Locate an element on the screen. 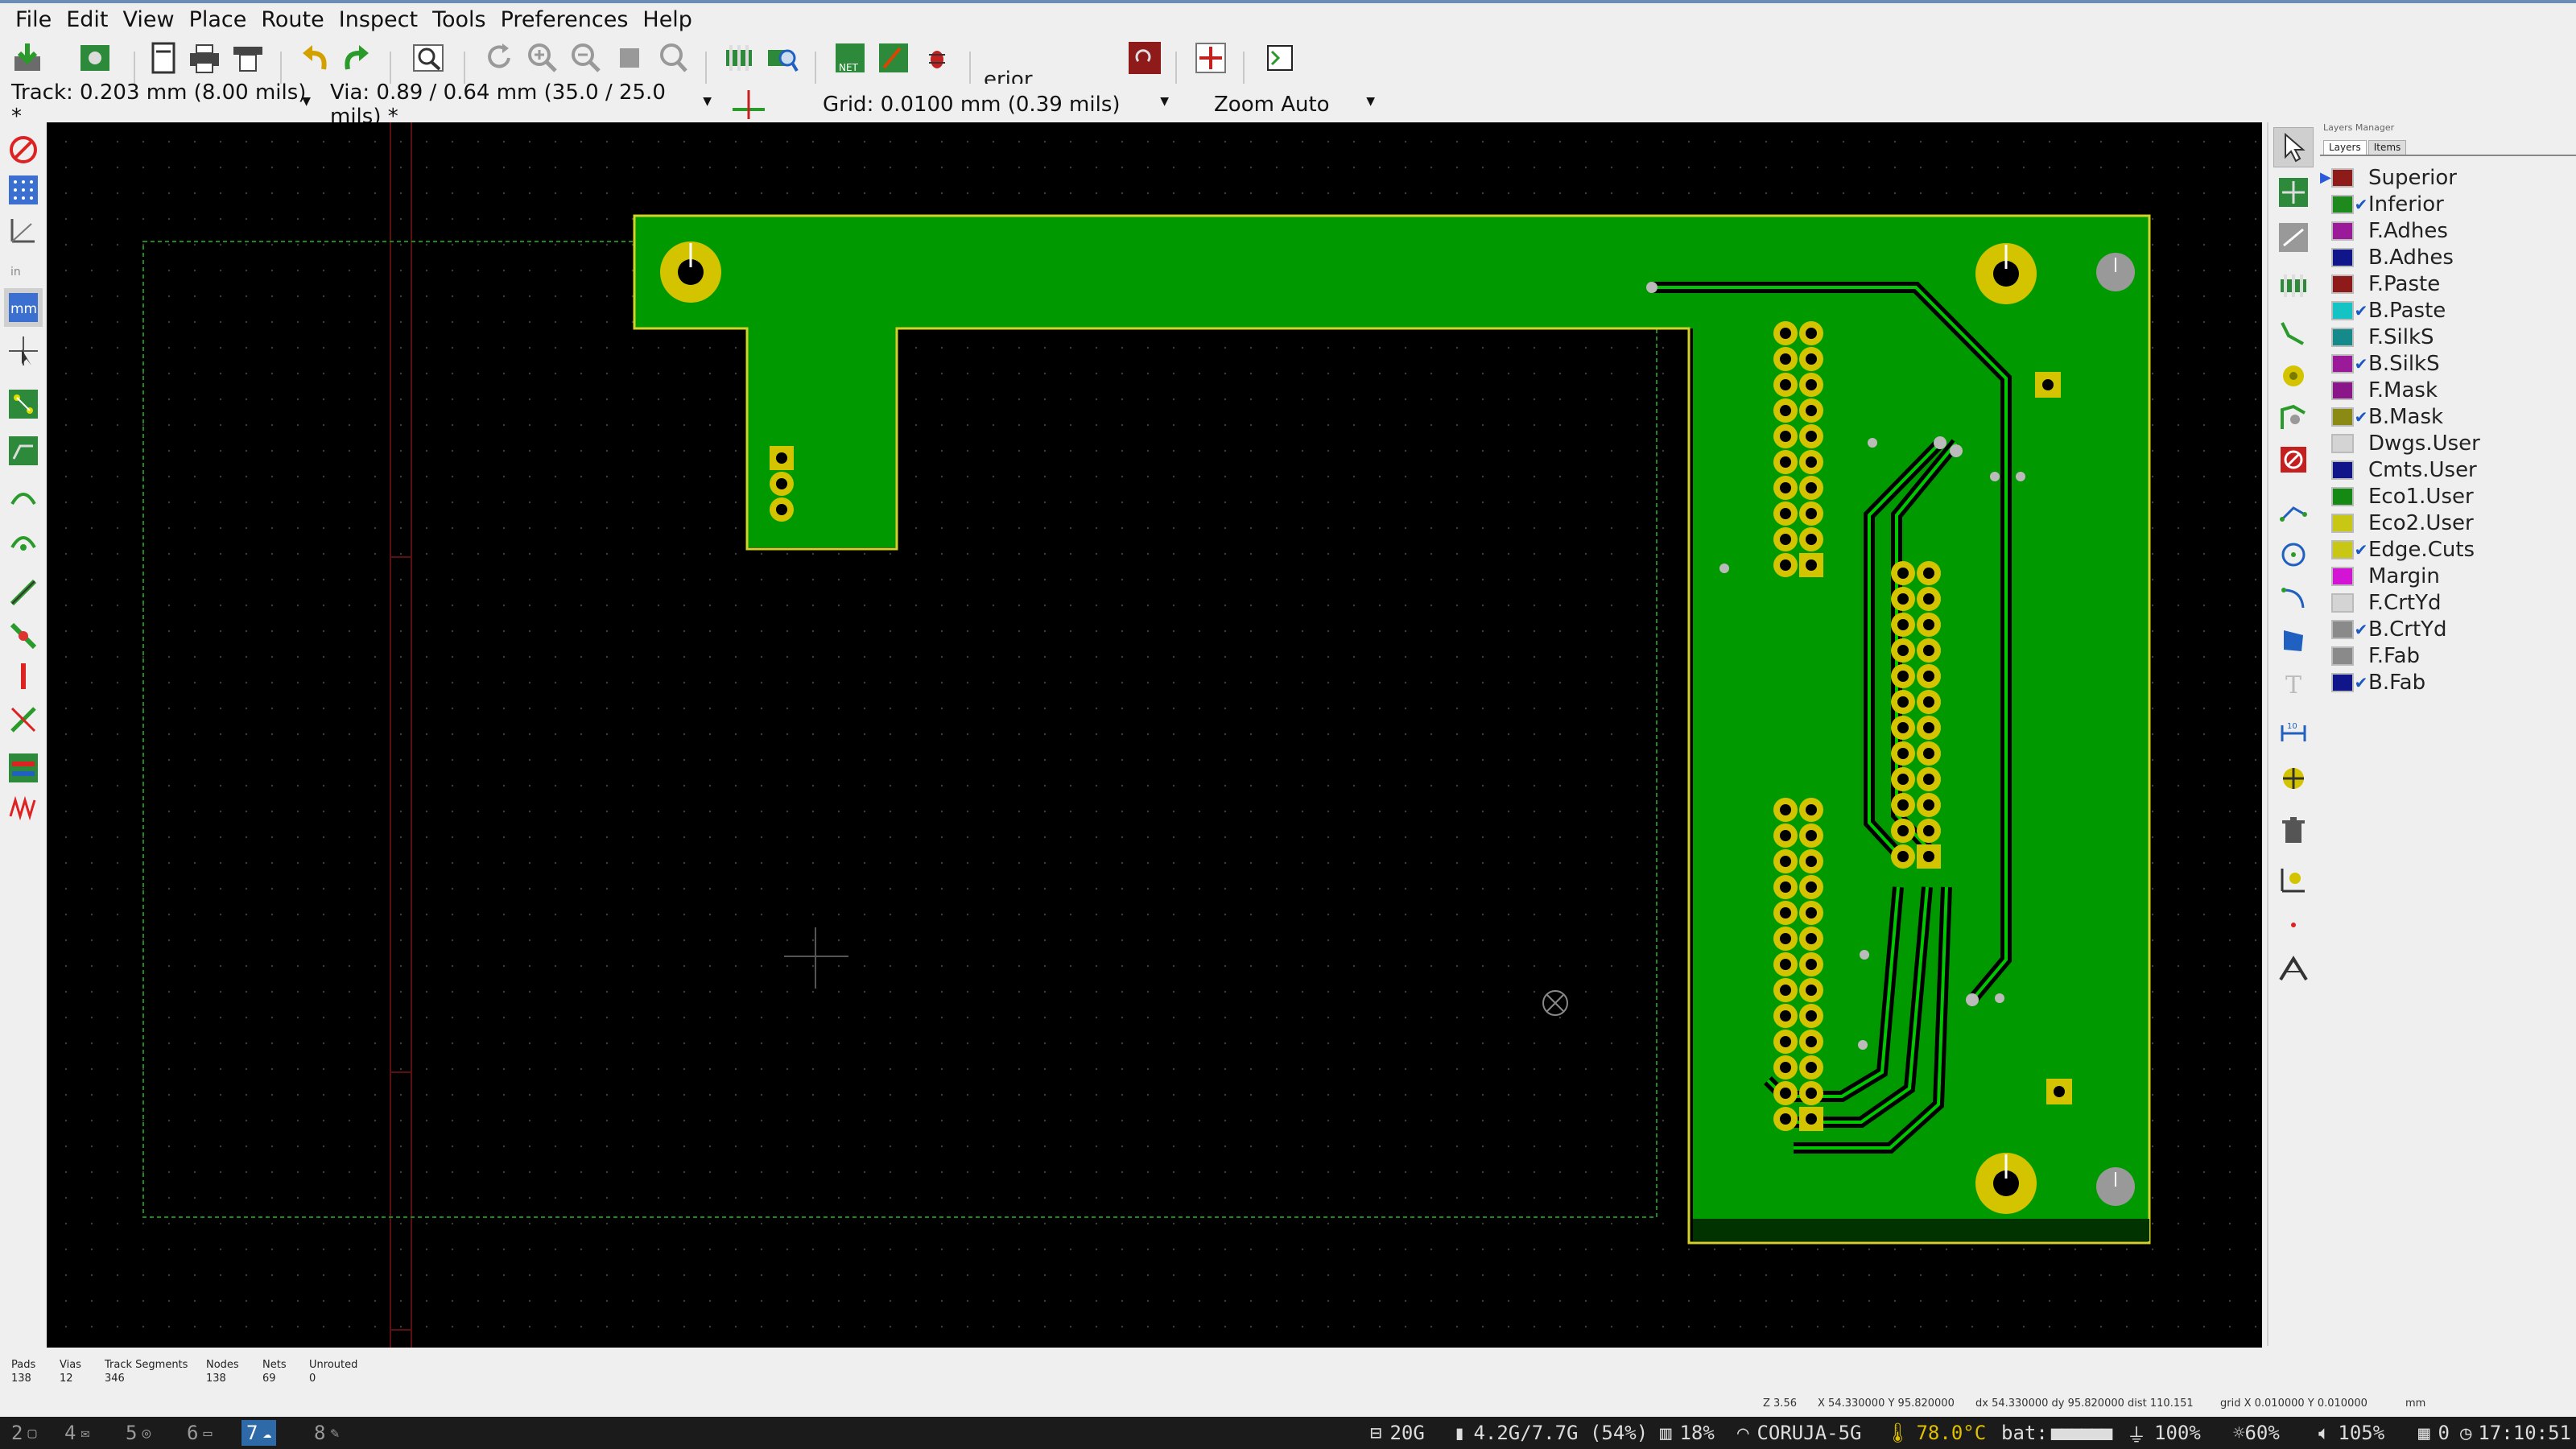 The width and height of the screenshot is (2576, 1449). workspace-6: 6 ▭ is located at coordinates (199, 1433).